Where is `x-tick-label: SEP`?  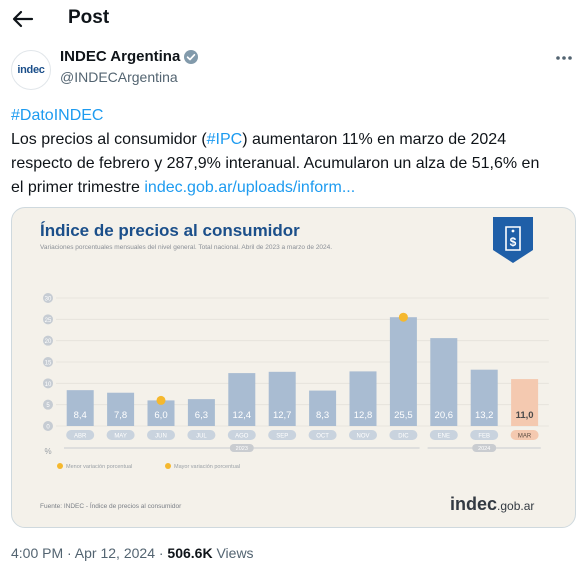
x-tick-label: SEP is located at coordinates (282, 437).